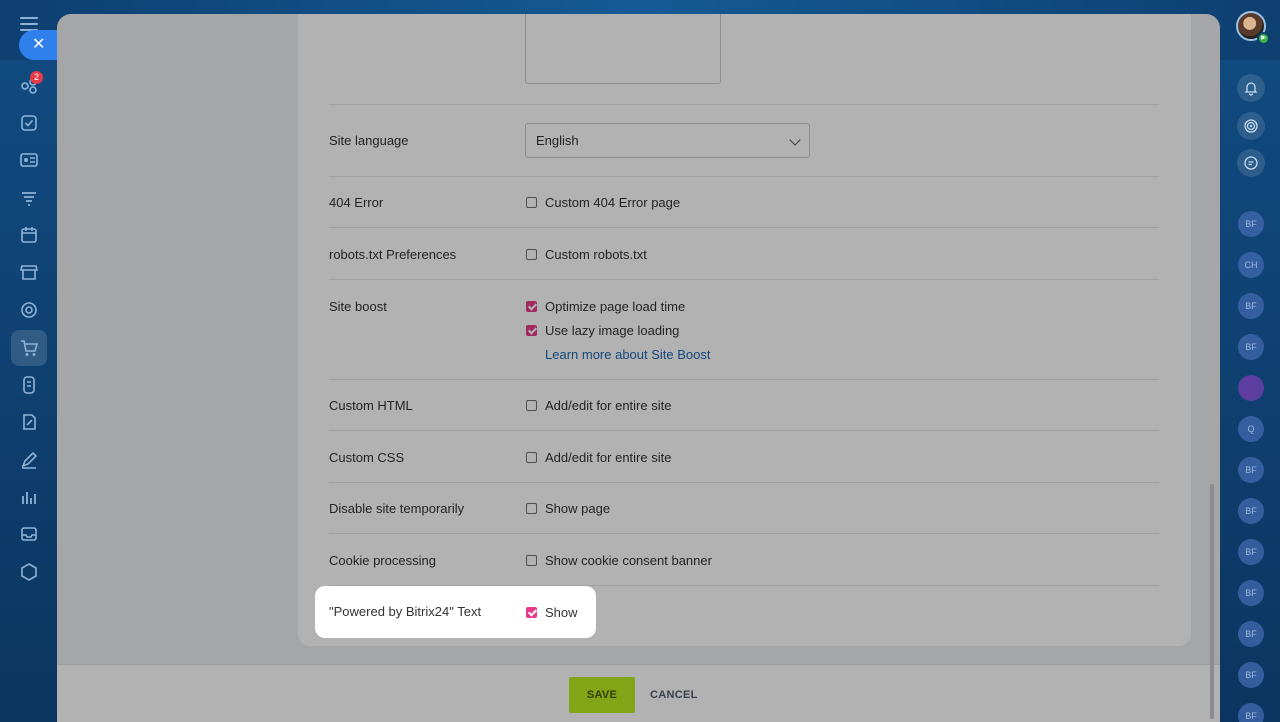  Describe the element at coordinates (36, 77) in the screenshot. I see `notification-badge: 2` at that location.